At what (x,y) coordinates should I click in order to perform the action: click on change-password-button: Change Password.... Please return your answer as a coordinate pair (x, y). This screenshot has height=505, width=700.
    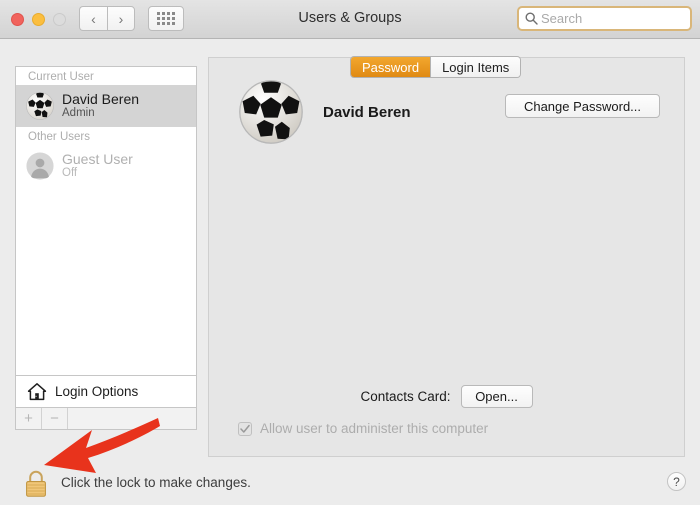
    Looking at the image, I should click on (582, 106).